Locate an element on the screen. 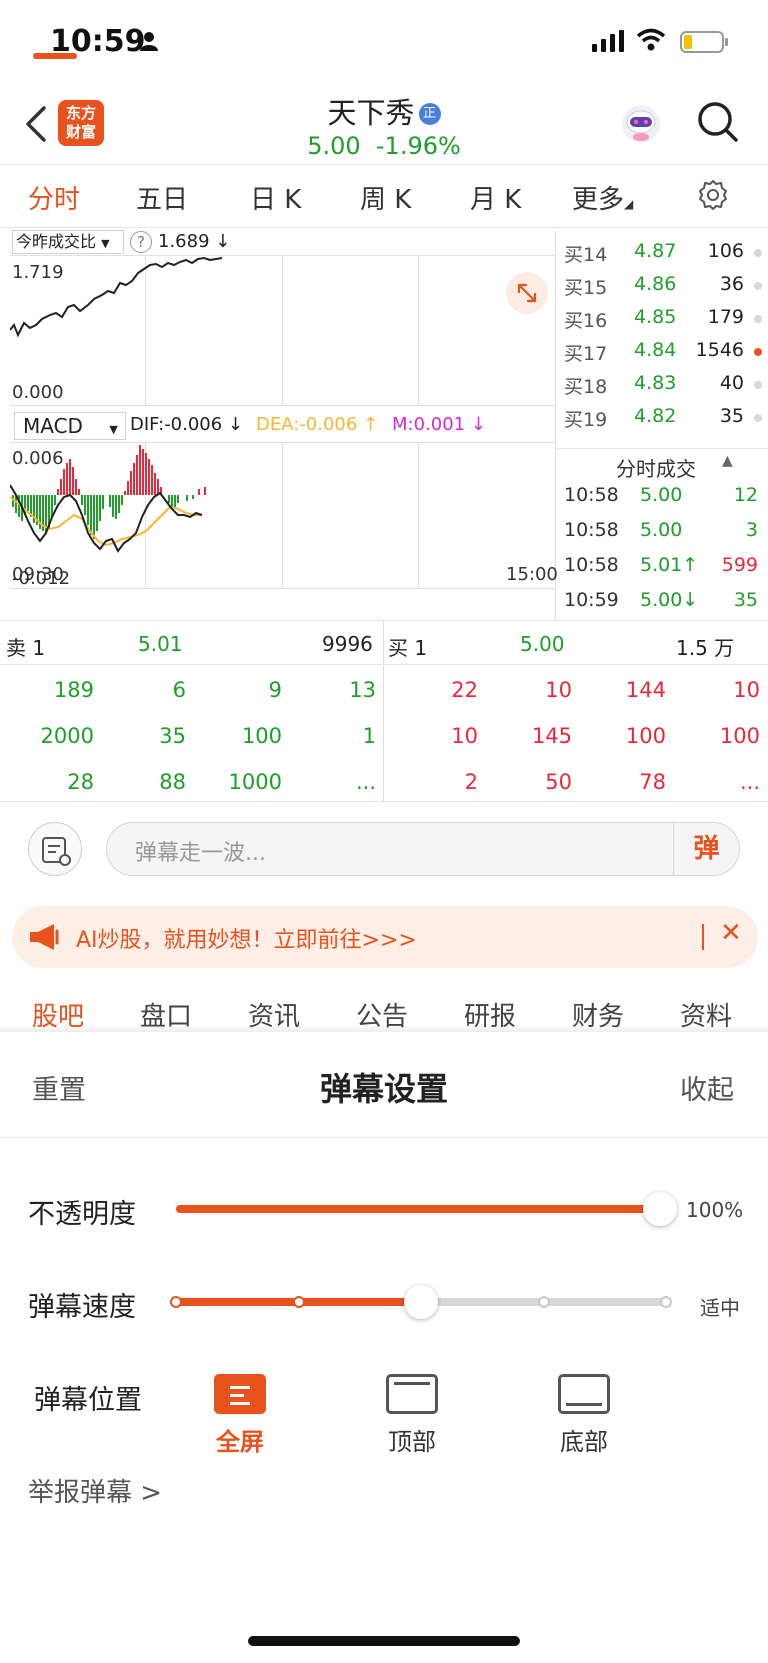 The image size is (768, 1663). danmu-input: 弹幕走一波... 弹 is located at coordinates (423, 849).